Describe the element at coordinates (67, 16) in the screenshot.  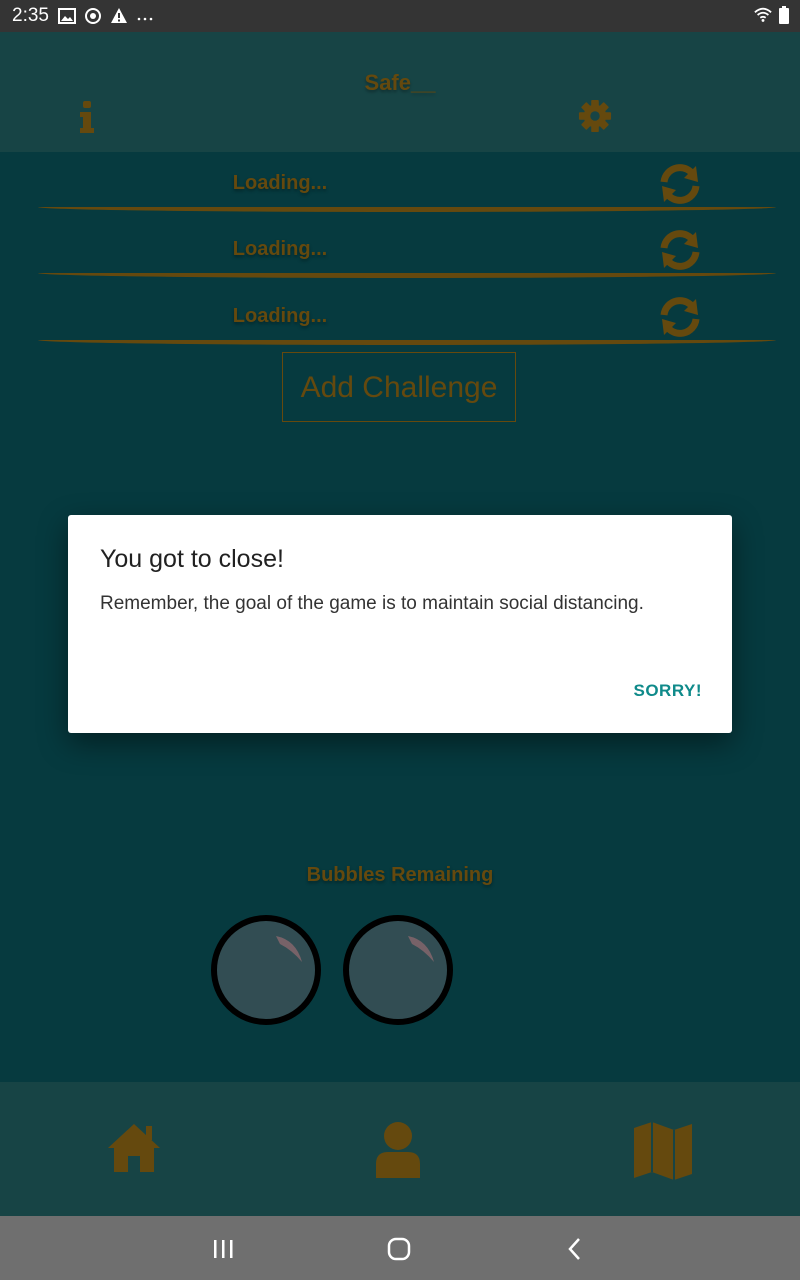
I see `image-icon` at that location.